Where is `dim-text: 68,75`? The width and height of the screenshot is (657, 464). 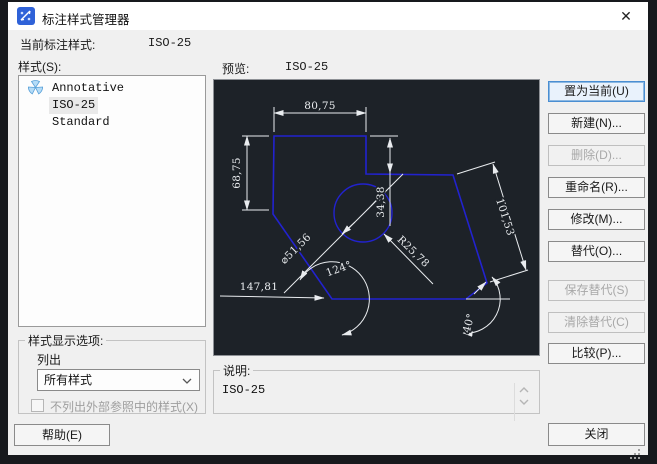 dim-text: 68,75 is located at coordinates (237, 173).